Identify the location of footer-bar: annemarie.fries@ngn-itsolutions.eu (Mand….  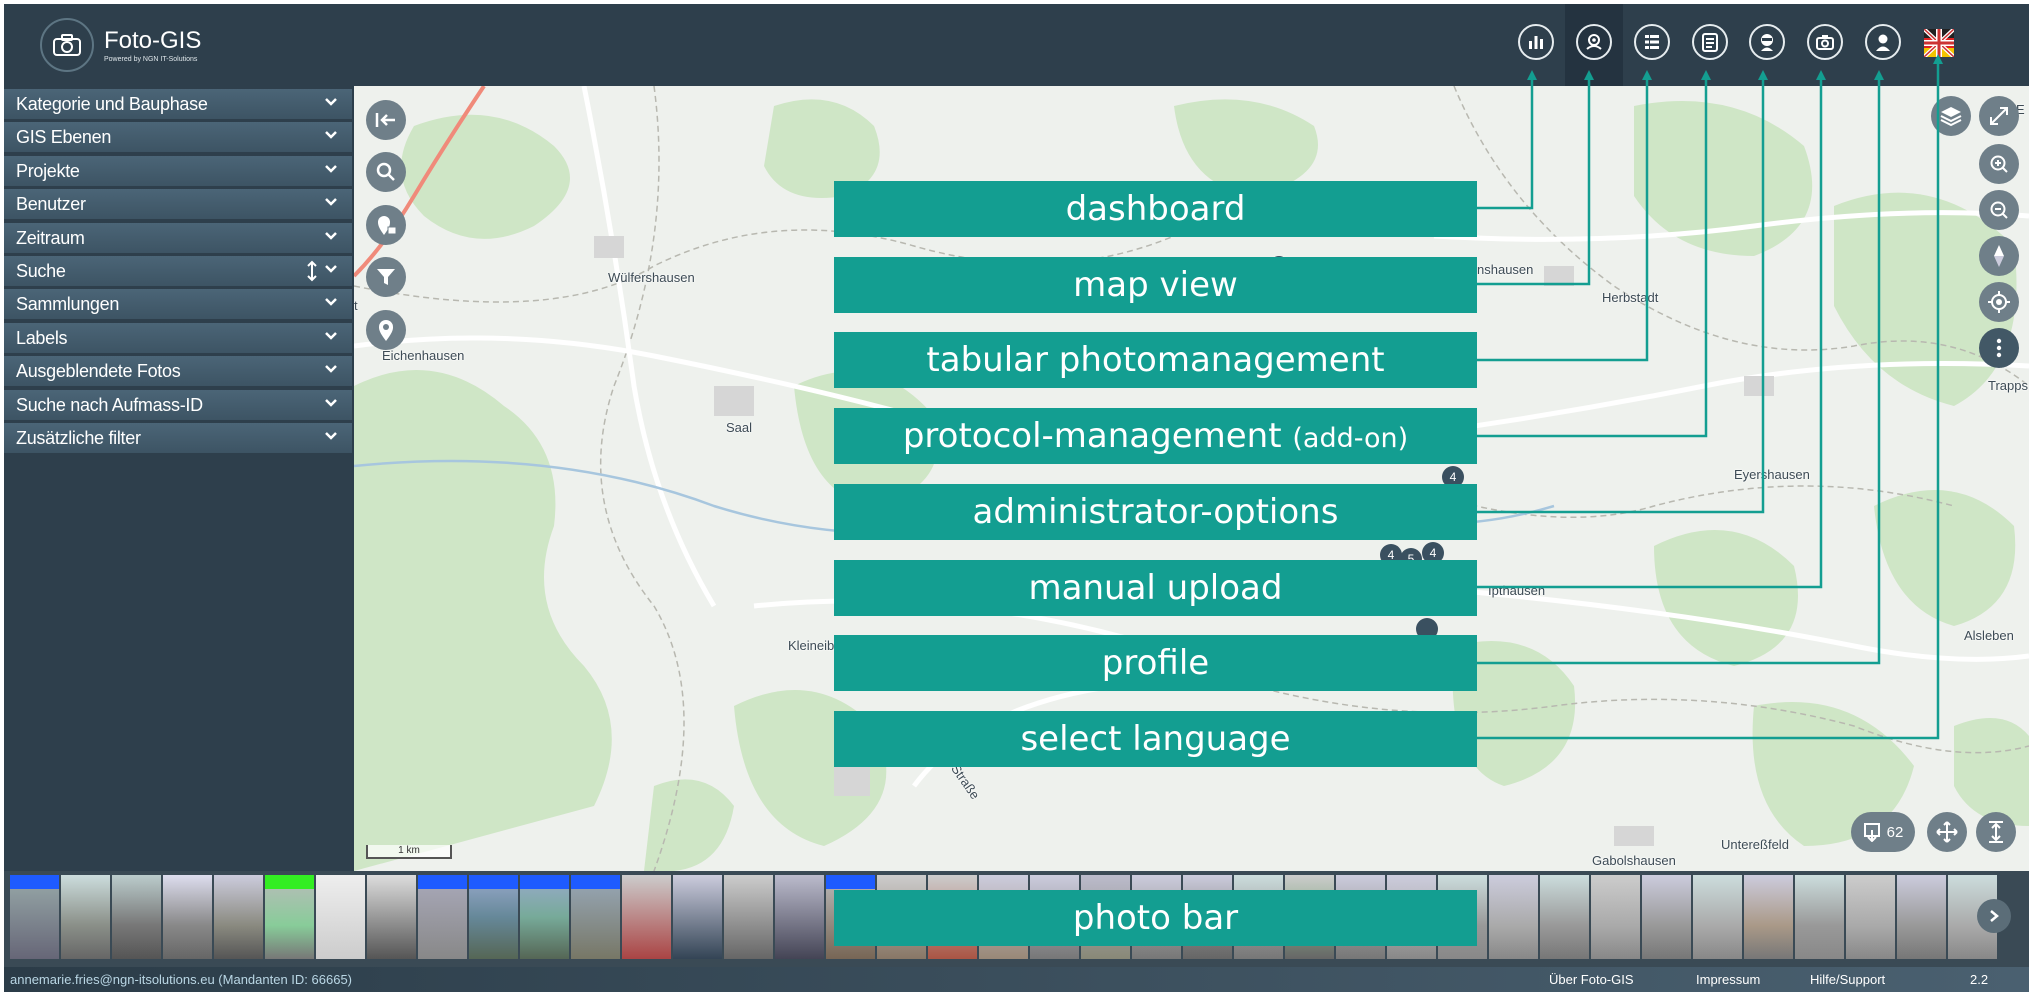
(1016, 979).